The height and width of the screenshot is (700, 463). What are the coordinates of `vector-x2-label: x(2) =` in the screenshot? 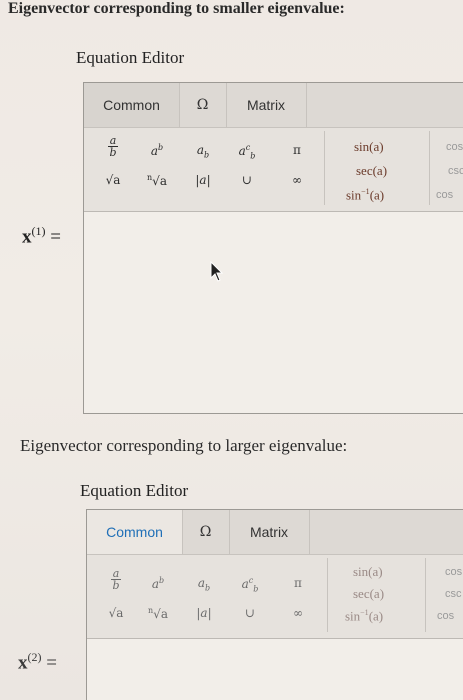 It's located at (37, 662).